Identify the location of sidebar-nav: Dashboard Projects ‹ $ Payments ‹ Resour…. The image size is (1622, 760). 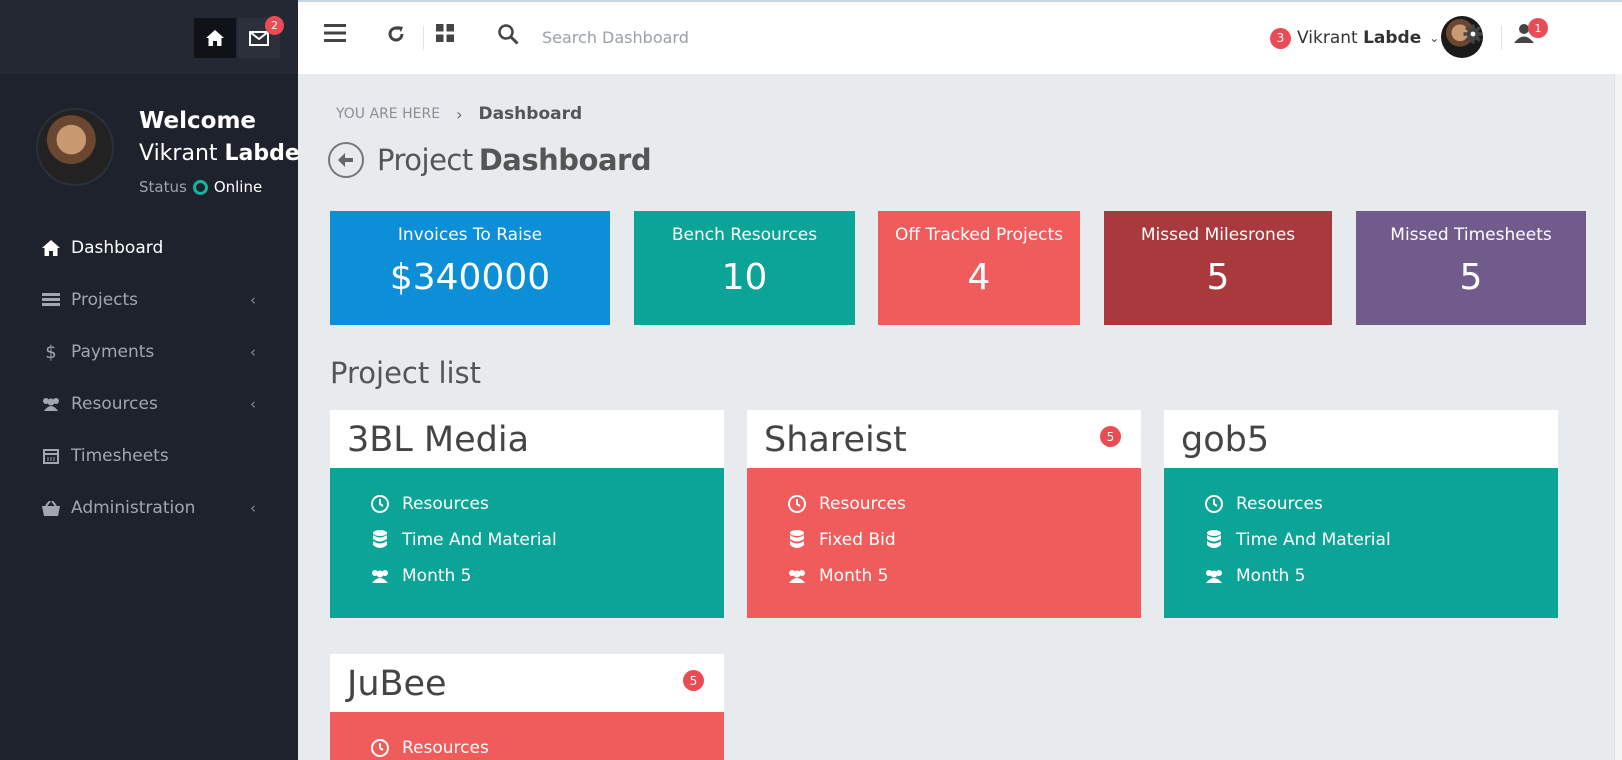
(149, 378).